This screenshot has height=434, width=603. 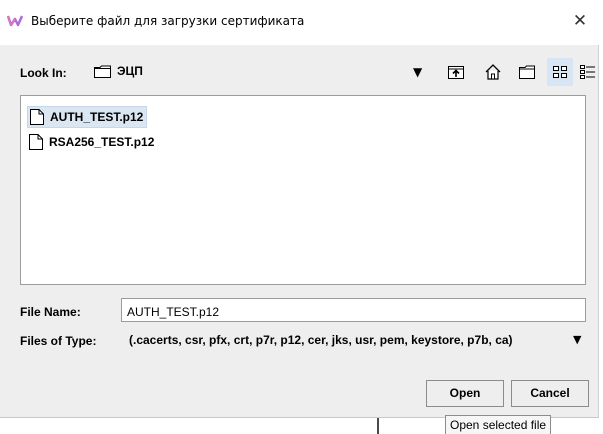 I want to click on file-item: RSA256_TEST.p12, so click(x=92, y=142).